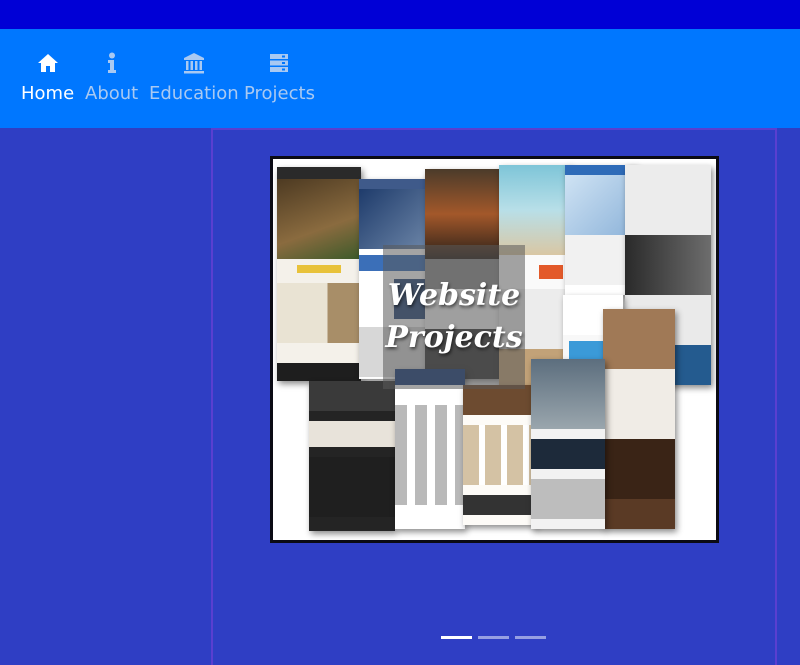 The height and width of the screenshot is (665, 800). I want to click on carousel-indicators, so click(493, 637).